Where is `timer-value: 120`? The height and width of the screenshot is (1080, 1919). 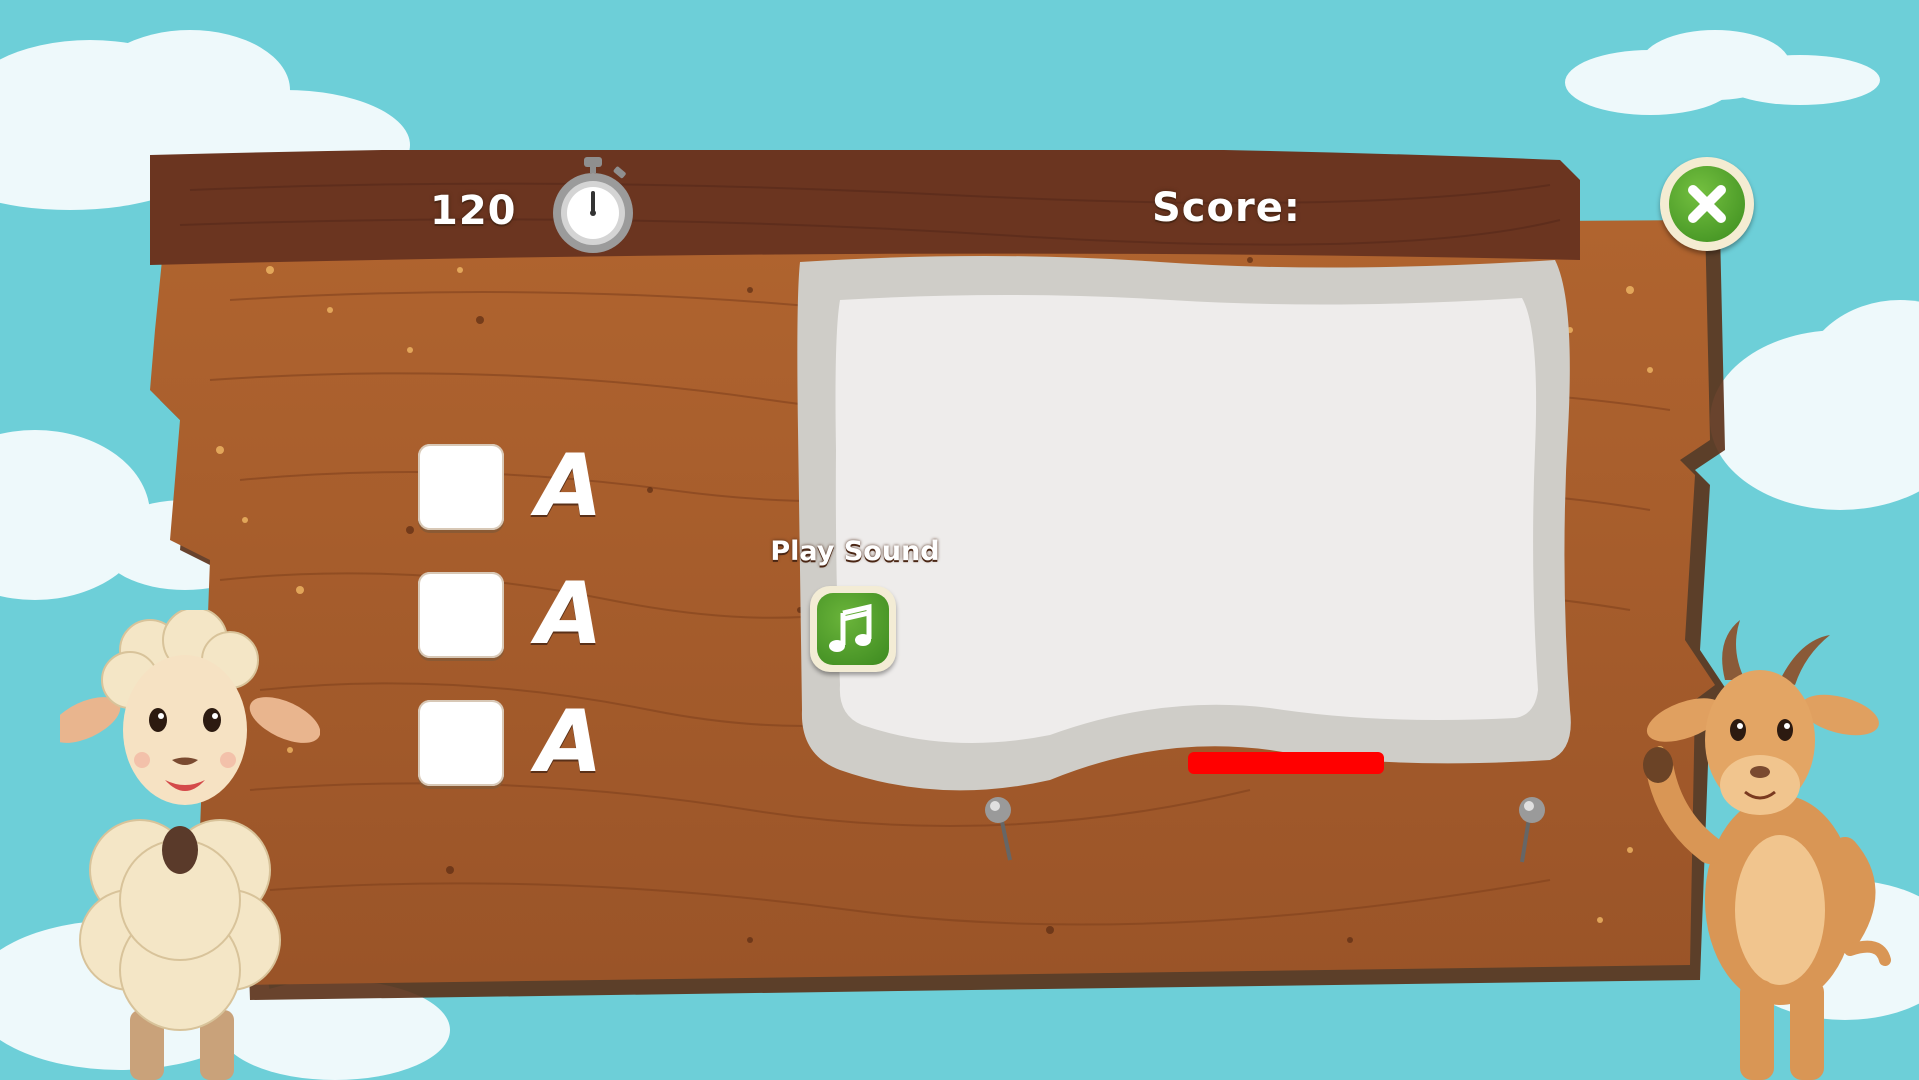 timer-value: 120 is located at coordinates (473, 211).